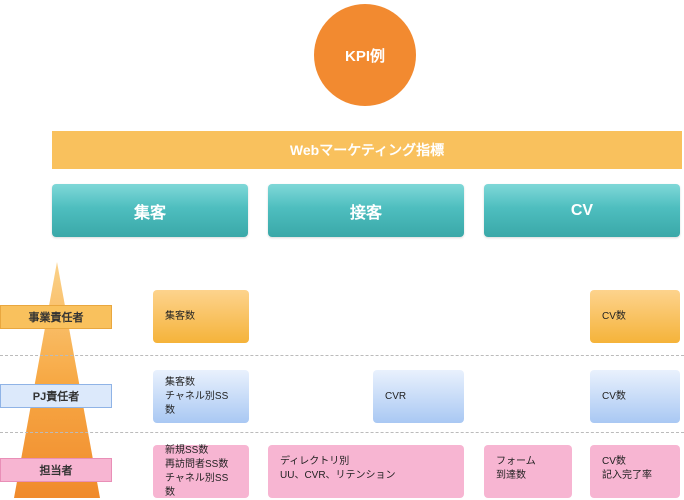 The width and height of the screenshot is (684, 500). What do you see at coordinates (528, 471) in the screenshot?
I see `metric-staff-form: フォーム 到達数` at bounding box center [528, 471].